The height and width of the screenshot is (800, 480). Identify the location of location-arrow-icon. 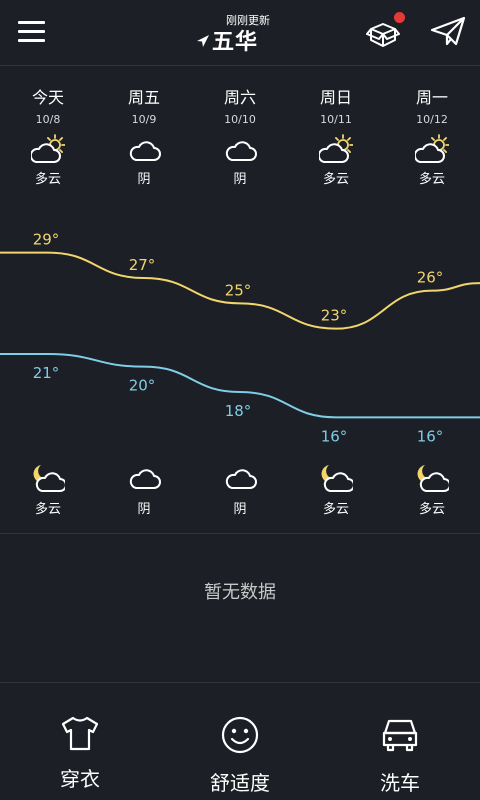
(203, 41).